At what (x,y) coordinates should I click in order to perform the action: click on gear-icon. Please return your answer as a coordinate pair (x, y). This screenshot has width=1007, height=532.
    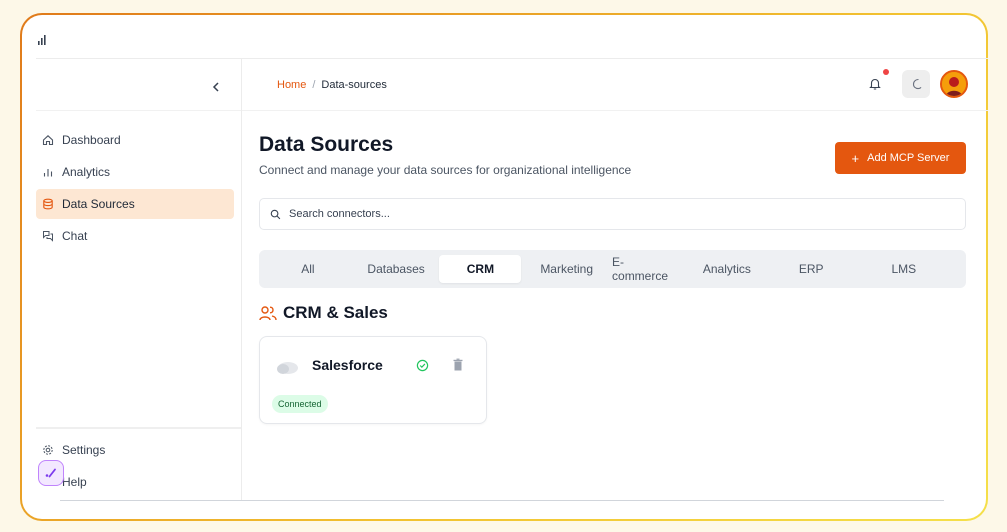
    Looking at the image, I should click on (48, 450).